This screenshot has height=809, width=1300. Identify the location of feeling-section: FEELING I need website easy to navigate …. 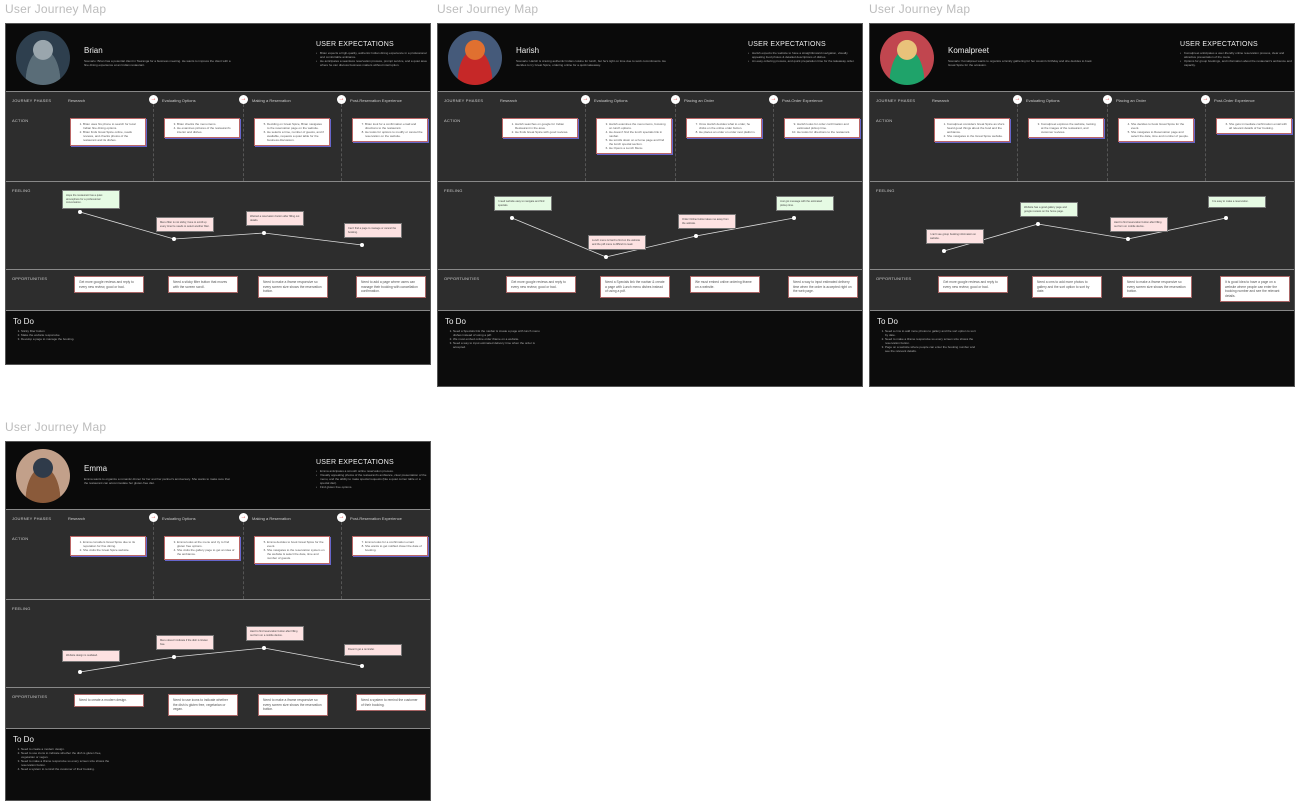
(650, 226).